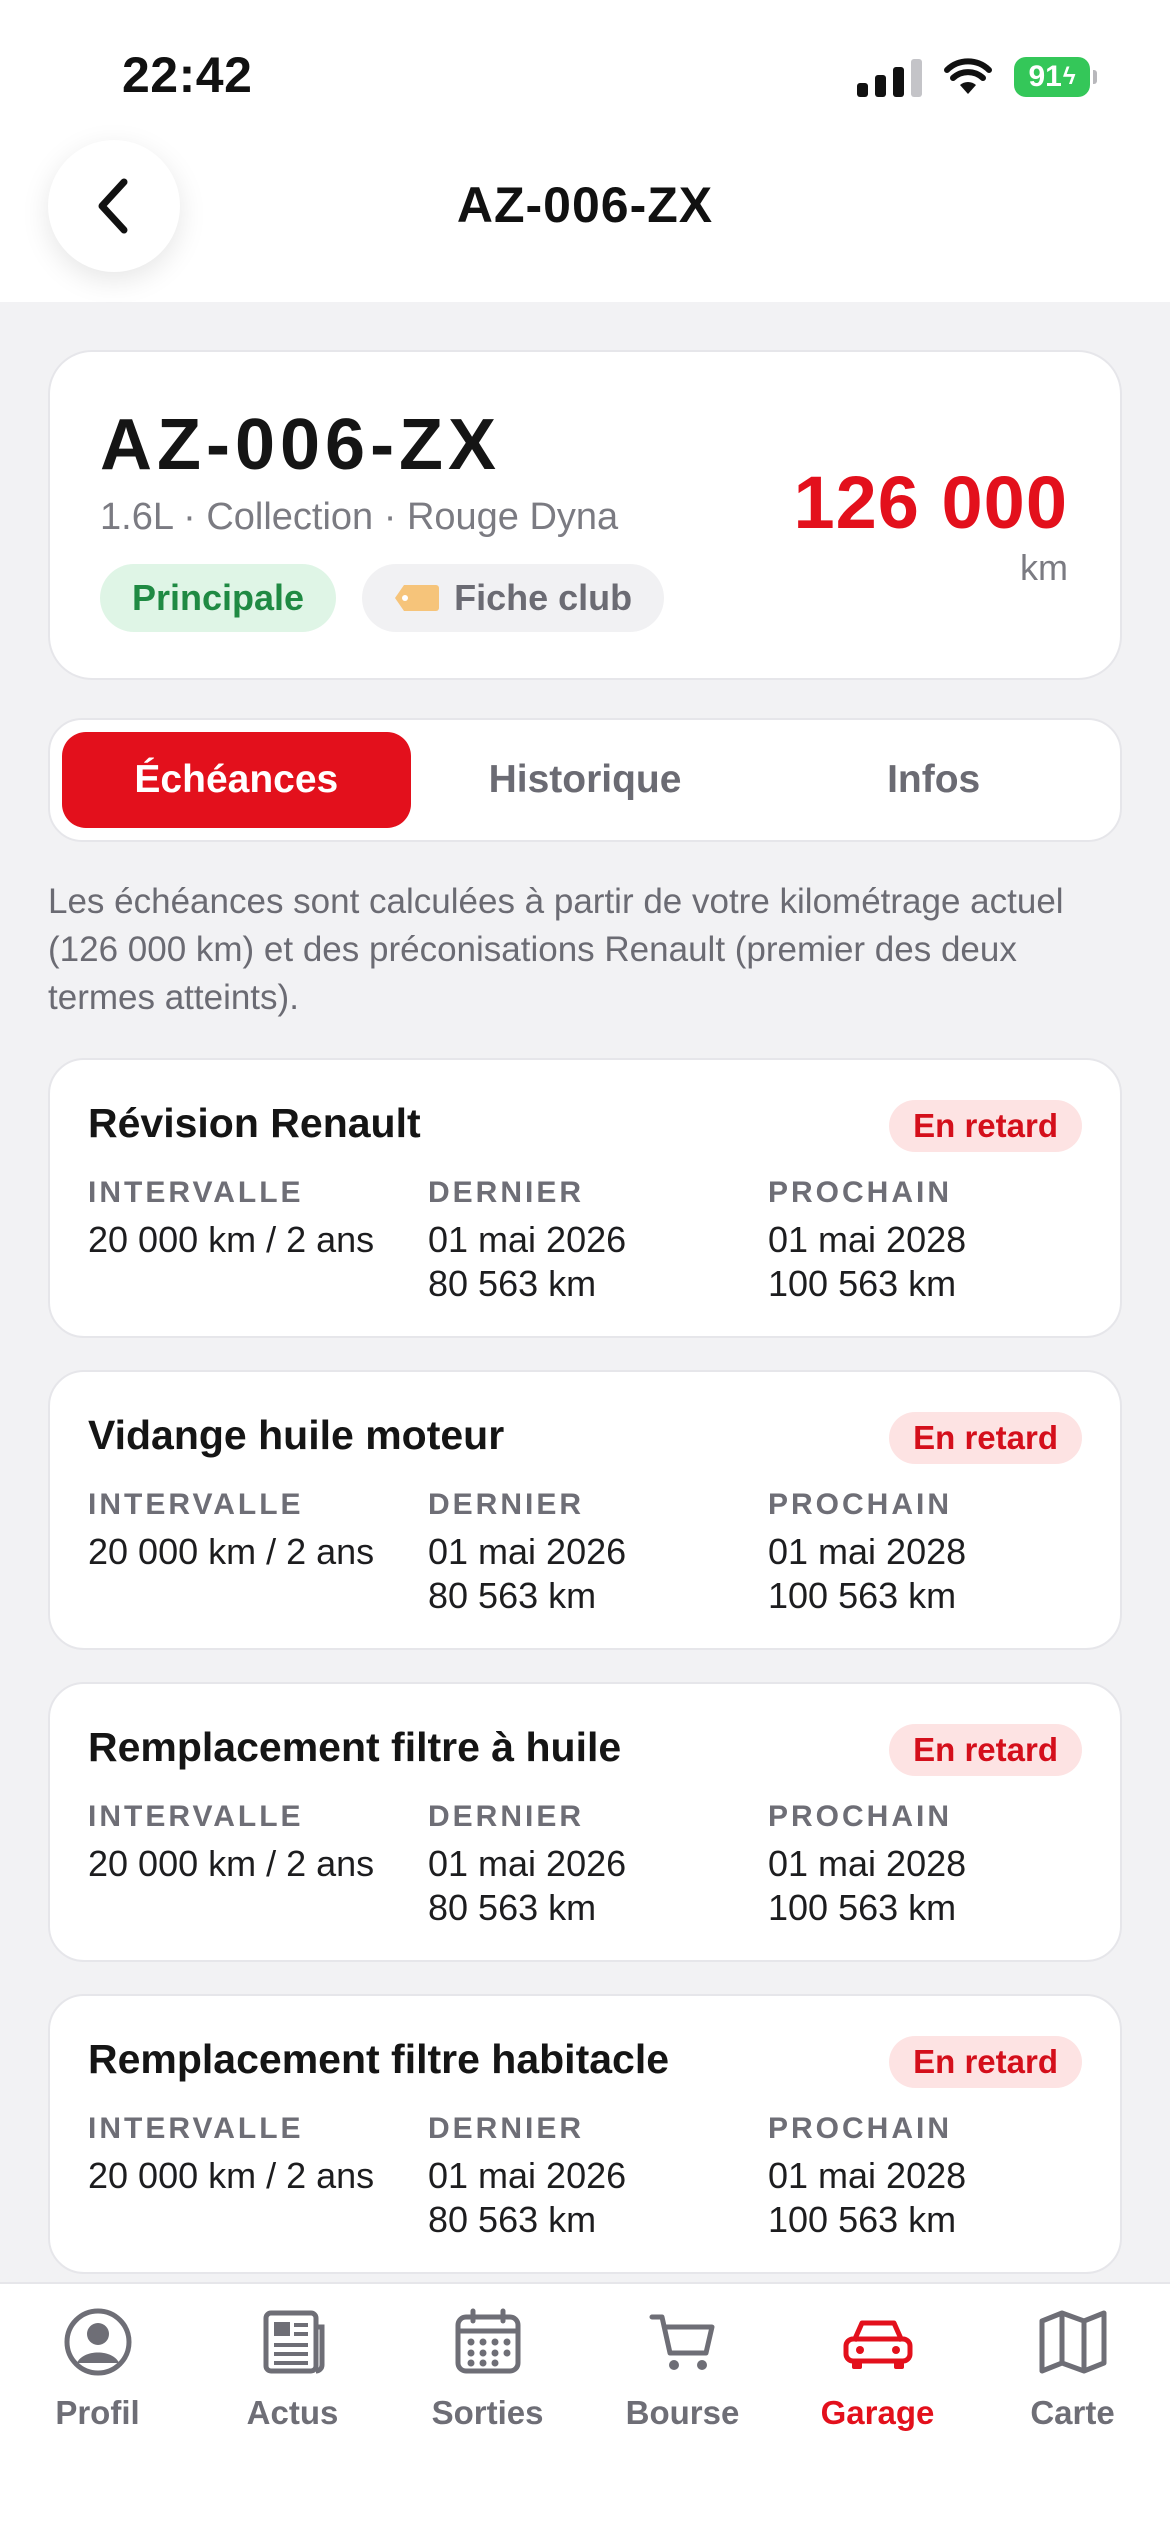 The width and height of the screenshot is (1170, 2532). Describe the element at coordinates (97, 2412) in the screenshot. I see `nav-label: Profil` at that location.